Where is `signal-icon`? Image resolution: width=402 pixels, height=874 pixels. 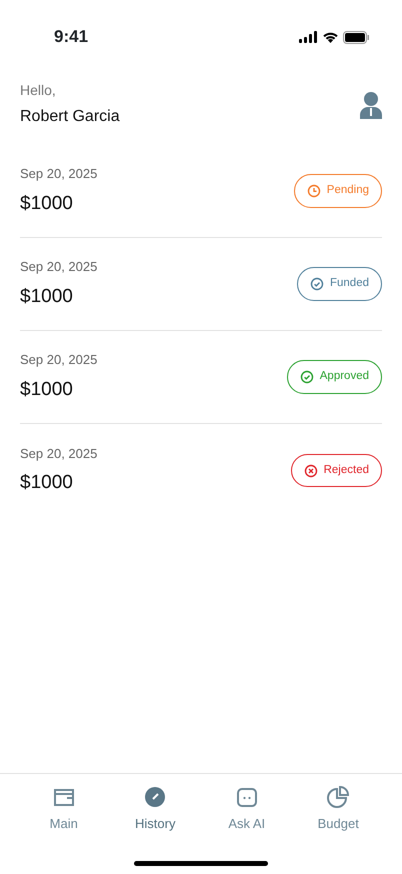 signal-icon is located at coordinates (308, 37).